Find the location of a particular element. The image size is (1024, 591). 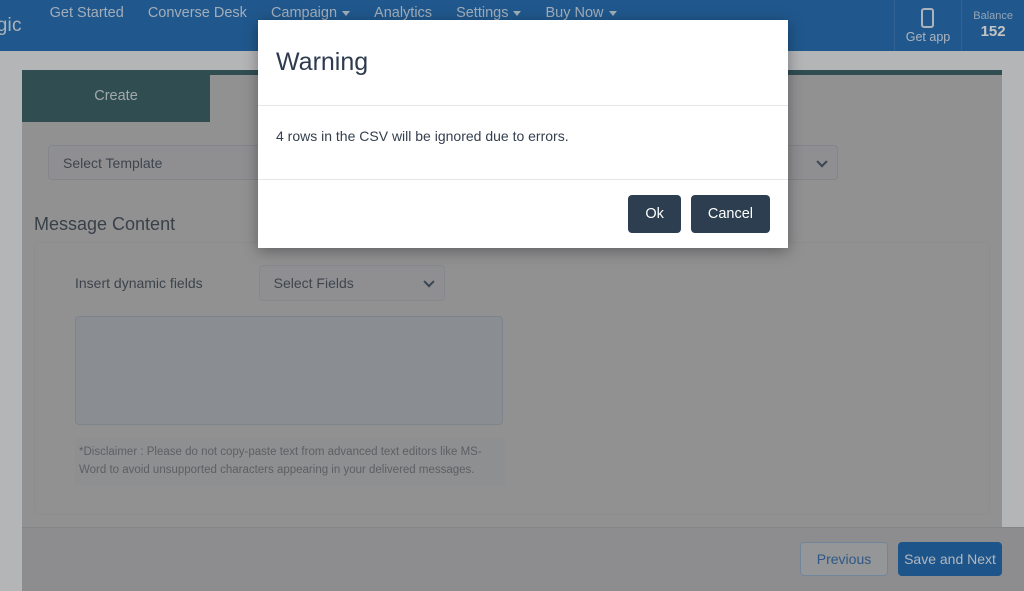

modal-ok-button: Ok is located at coordinates (654, 214).